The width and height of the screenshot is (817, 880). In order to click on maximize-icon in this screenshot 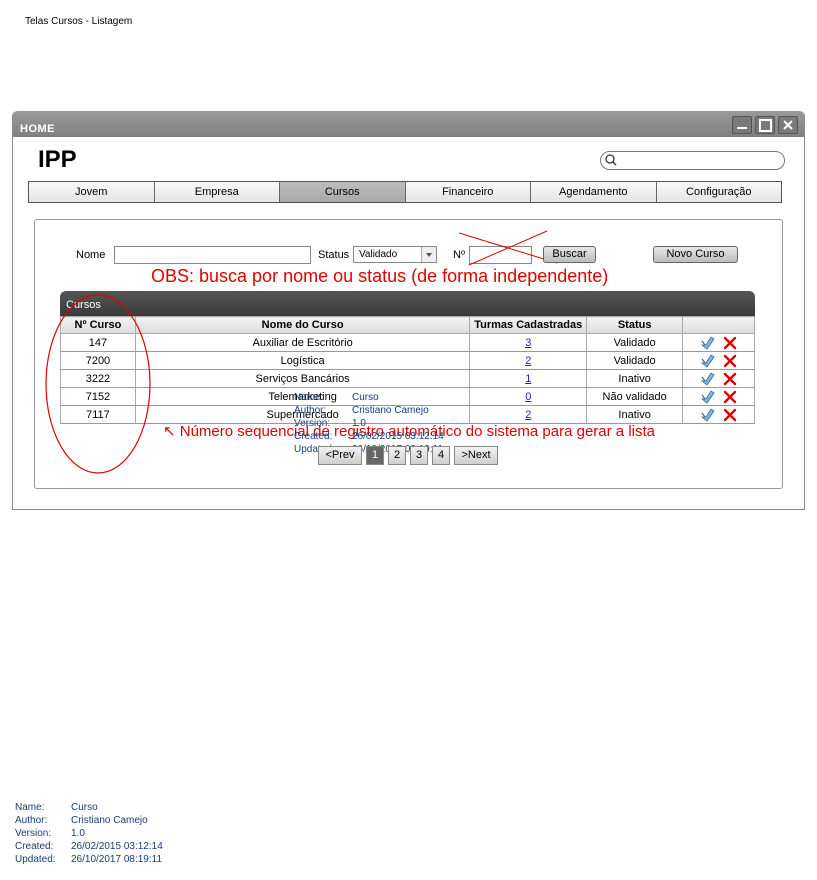, I will do `click(765, 125)`.